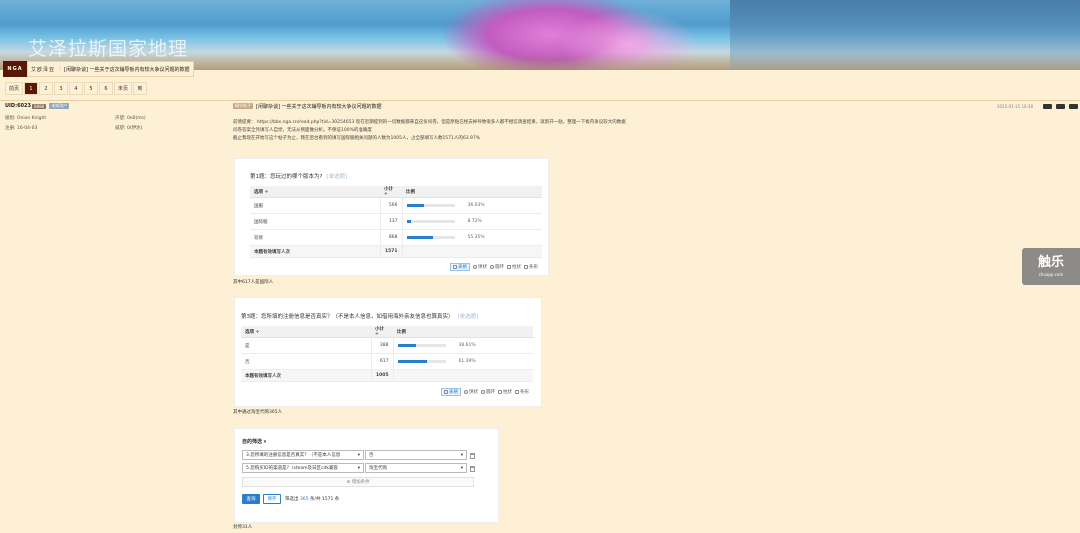 This screenshot has width=1080, height=533. What do you see at coordinates (254, 441) in the screenshot?
I see `filter-title: 自的筛选 ▾` at bounding box center [254, 441].